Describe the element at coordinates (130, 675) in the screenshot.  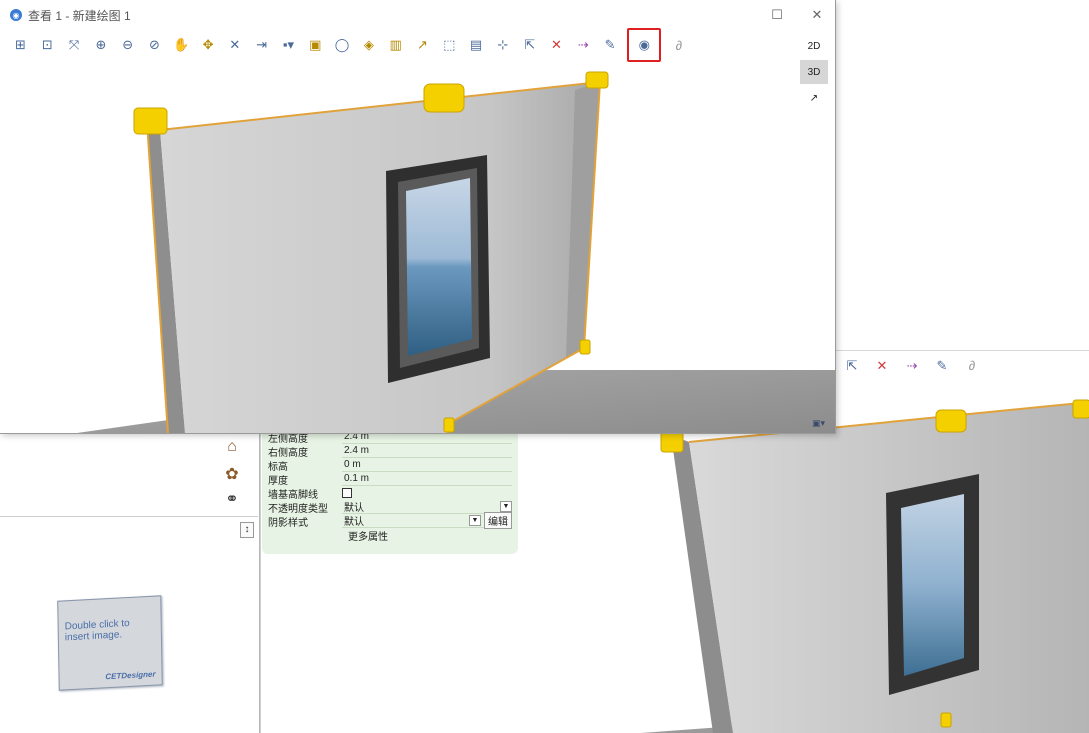
I see `brand-logo: CETDesigner` at that location.